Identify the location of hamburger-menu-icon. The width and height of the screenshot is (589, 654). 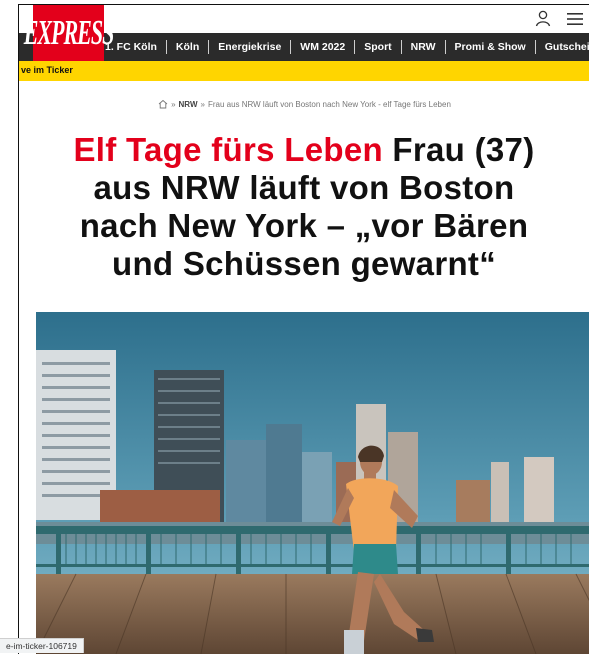
(575, 19).